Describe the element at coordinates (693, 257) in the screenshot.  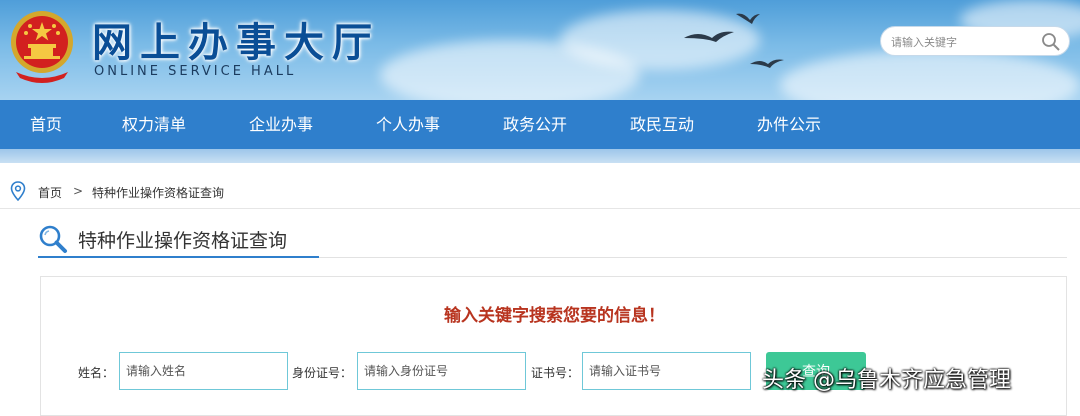
I see `section-divider` at that location.